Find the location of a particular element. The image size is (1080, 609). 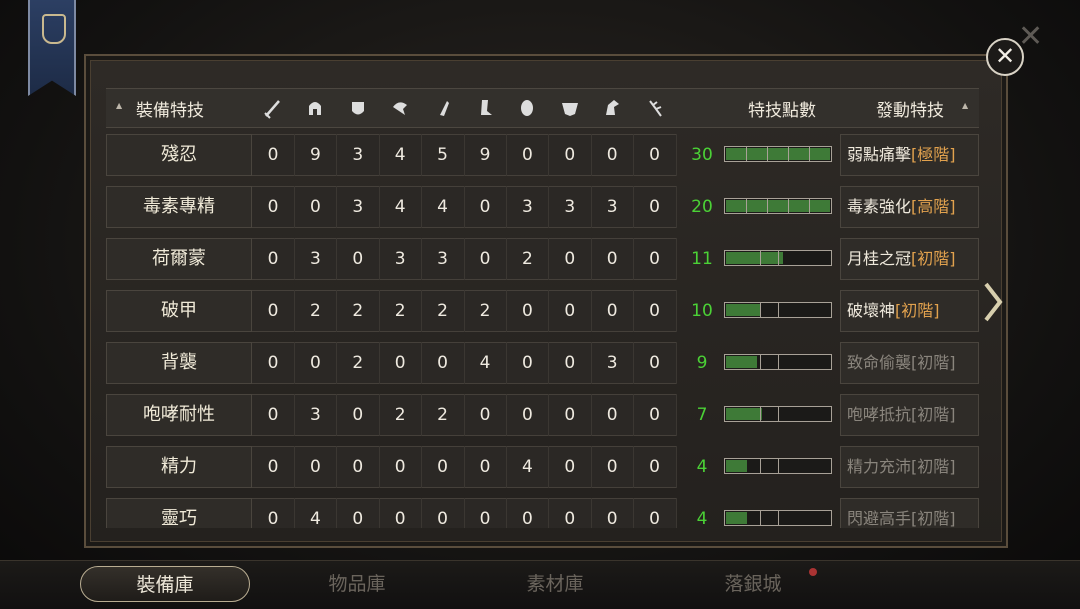

active-skill: 咆哮抵抗[初階] is located at coordinates (909, 415).